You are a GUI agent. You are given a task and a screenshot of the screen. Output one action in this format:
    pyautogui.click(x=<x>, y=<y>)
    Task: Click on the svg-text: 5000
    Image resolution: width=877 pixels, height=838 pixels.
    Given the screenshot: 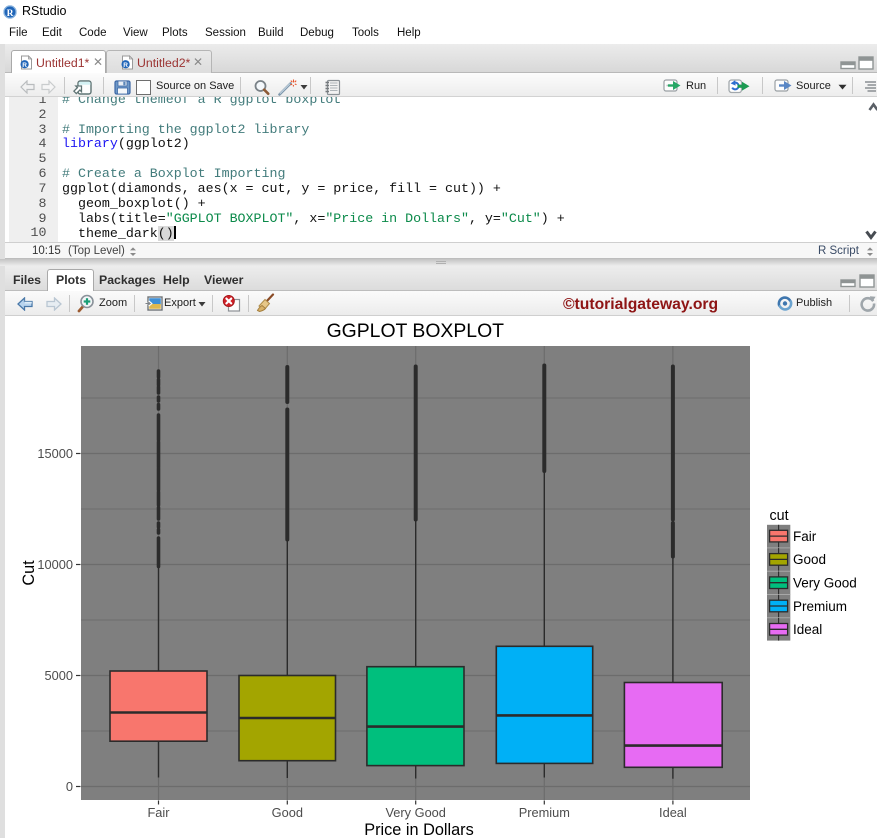 What is the action you would take?
    pyautogui.click(x=59, y=675)
    